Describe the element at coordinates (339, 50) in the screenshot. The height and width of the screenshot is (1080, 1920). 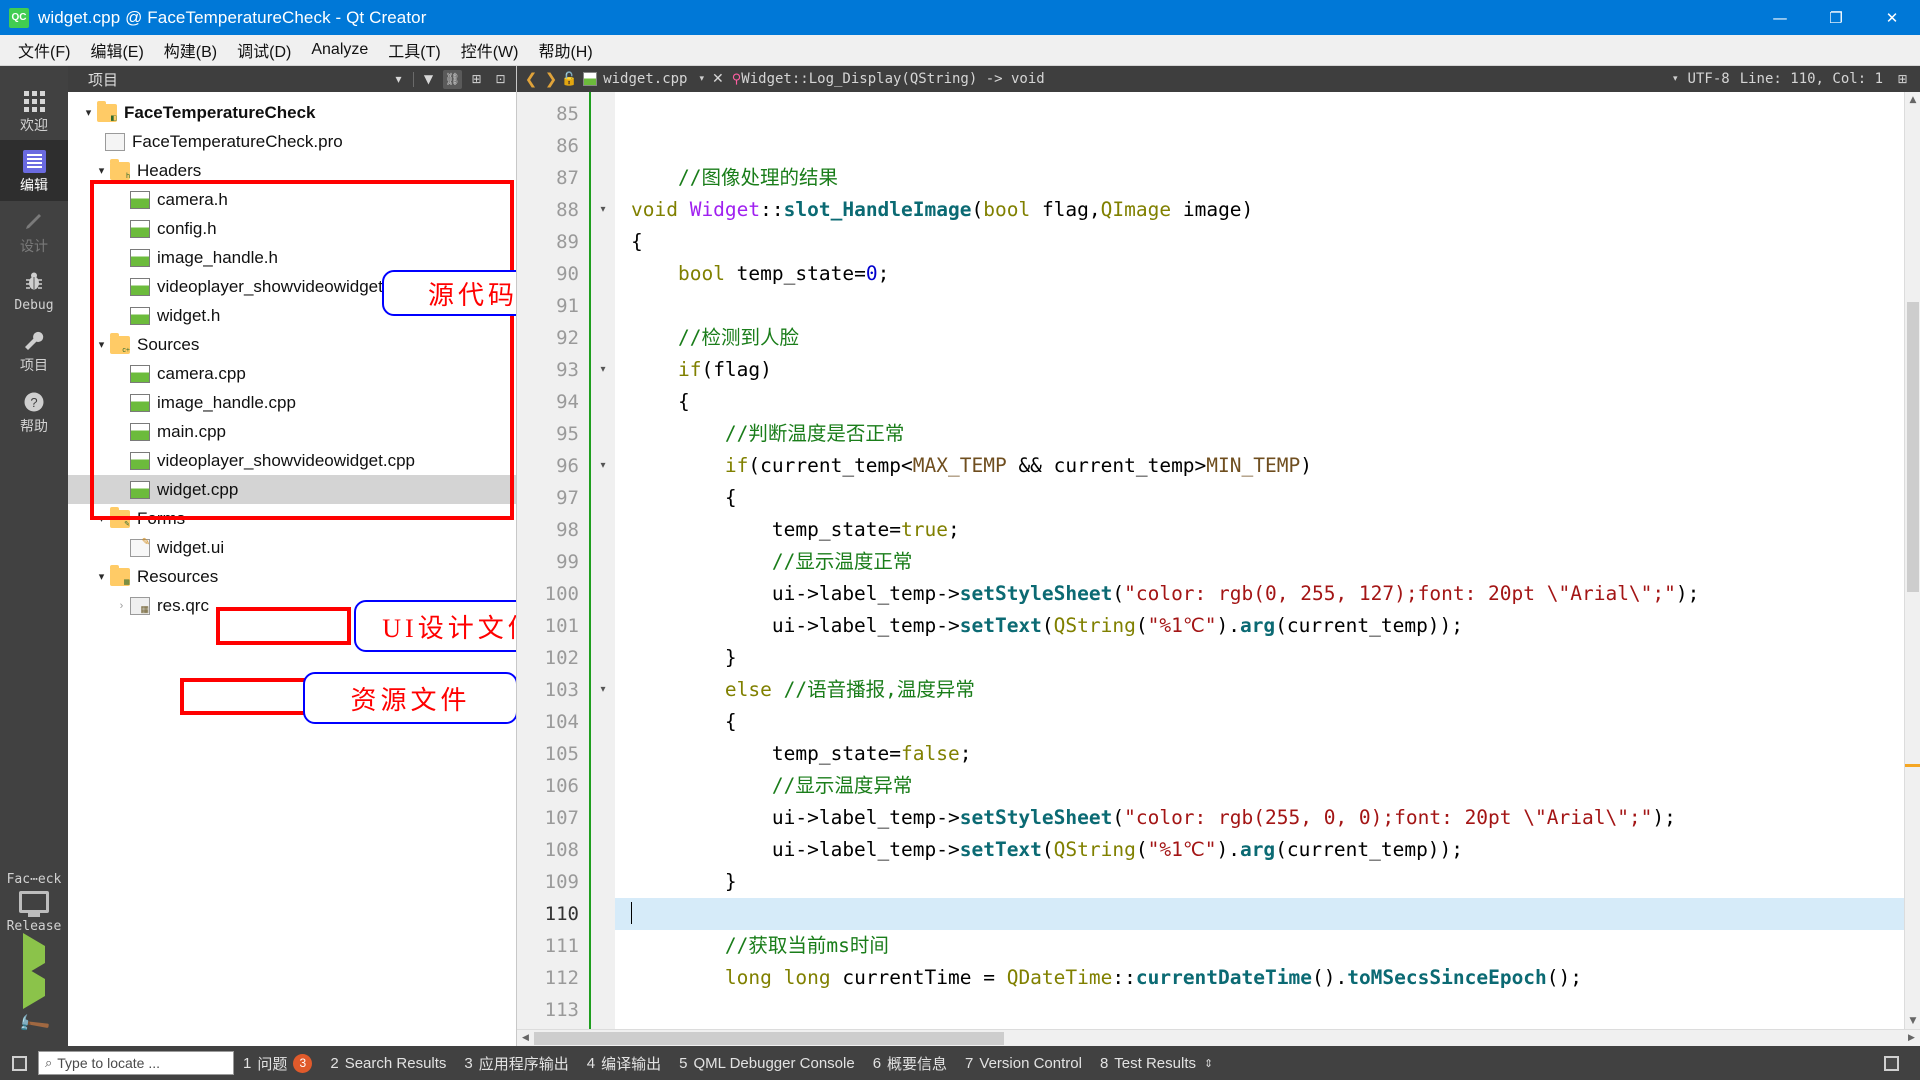
I see `menu-analyze: Analyze` at that location.